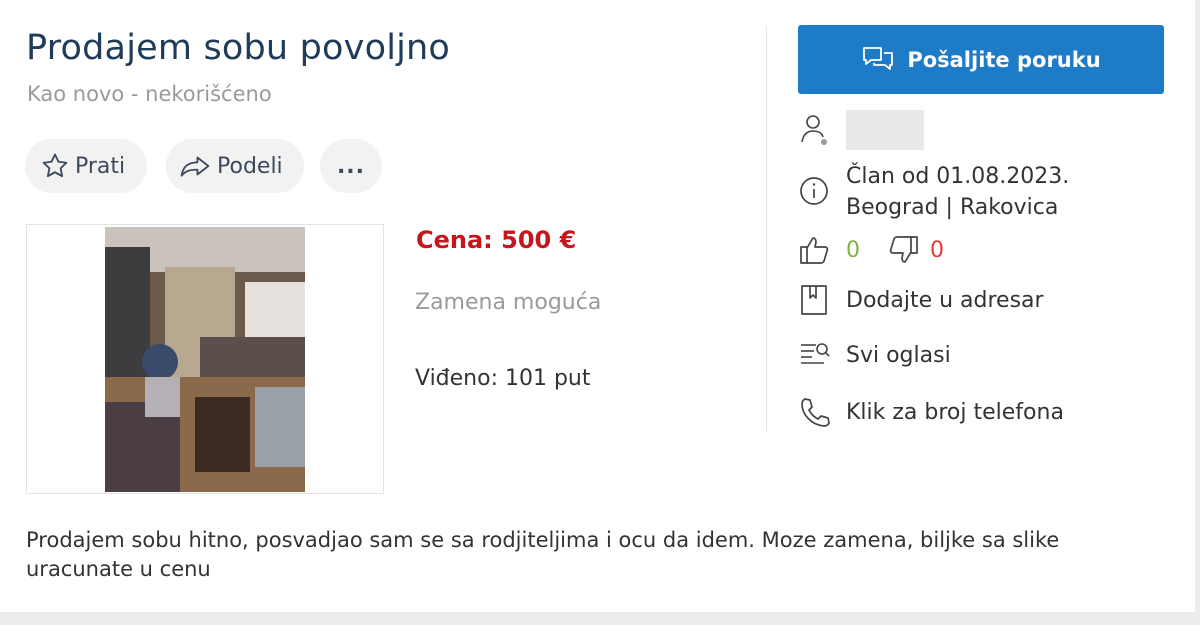 The height and width of the screenshot is (625, 1200). I want to click on member-since: Član od 01.08.2023., so click(958, 176).